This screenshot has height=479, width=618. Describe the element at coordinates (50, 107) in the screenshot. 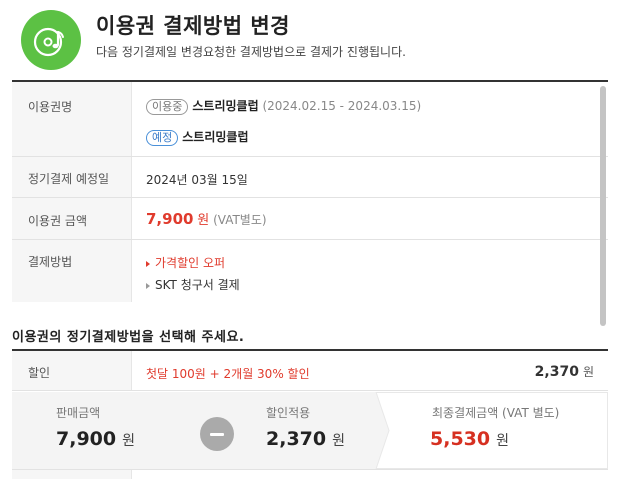

I see `ticket-name-label: 이용권명` at that location.